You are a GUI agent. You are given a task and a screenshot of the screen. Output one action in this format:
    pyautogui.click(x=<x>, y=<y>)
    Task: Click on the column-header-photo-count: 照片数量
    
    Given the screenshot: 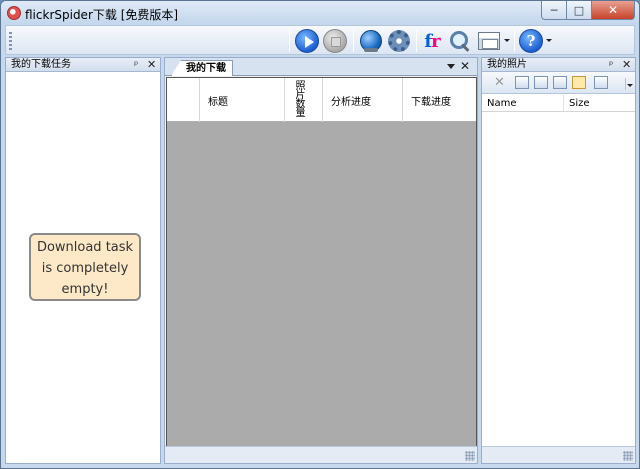 What is the action you would take?
    pyautogui.click(x=304, y=100)
    